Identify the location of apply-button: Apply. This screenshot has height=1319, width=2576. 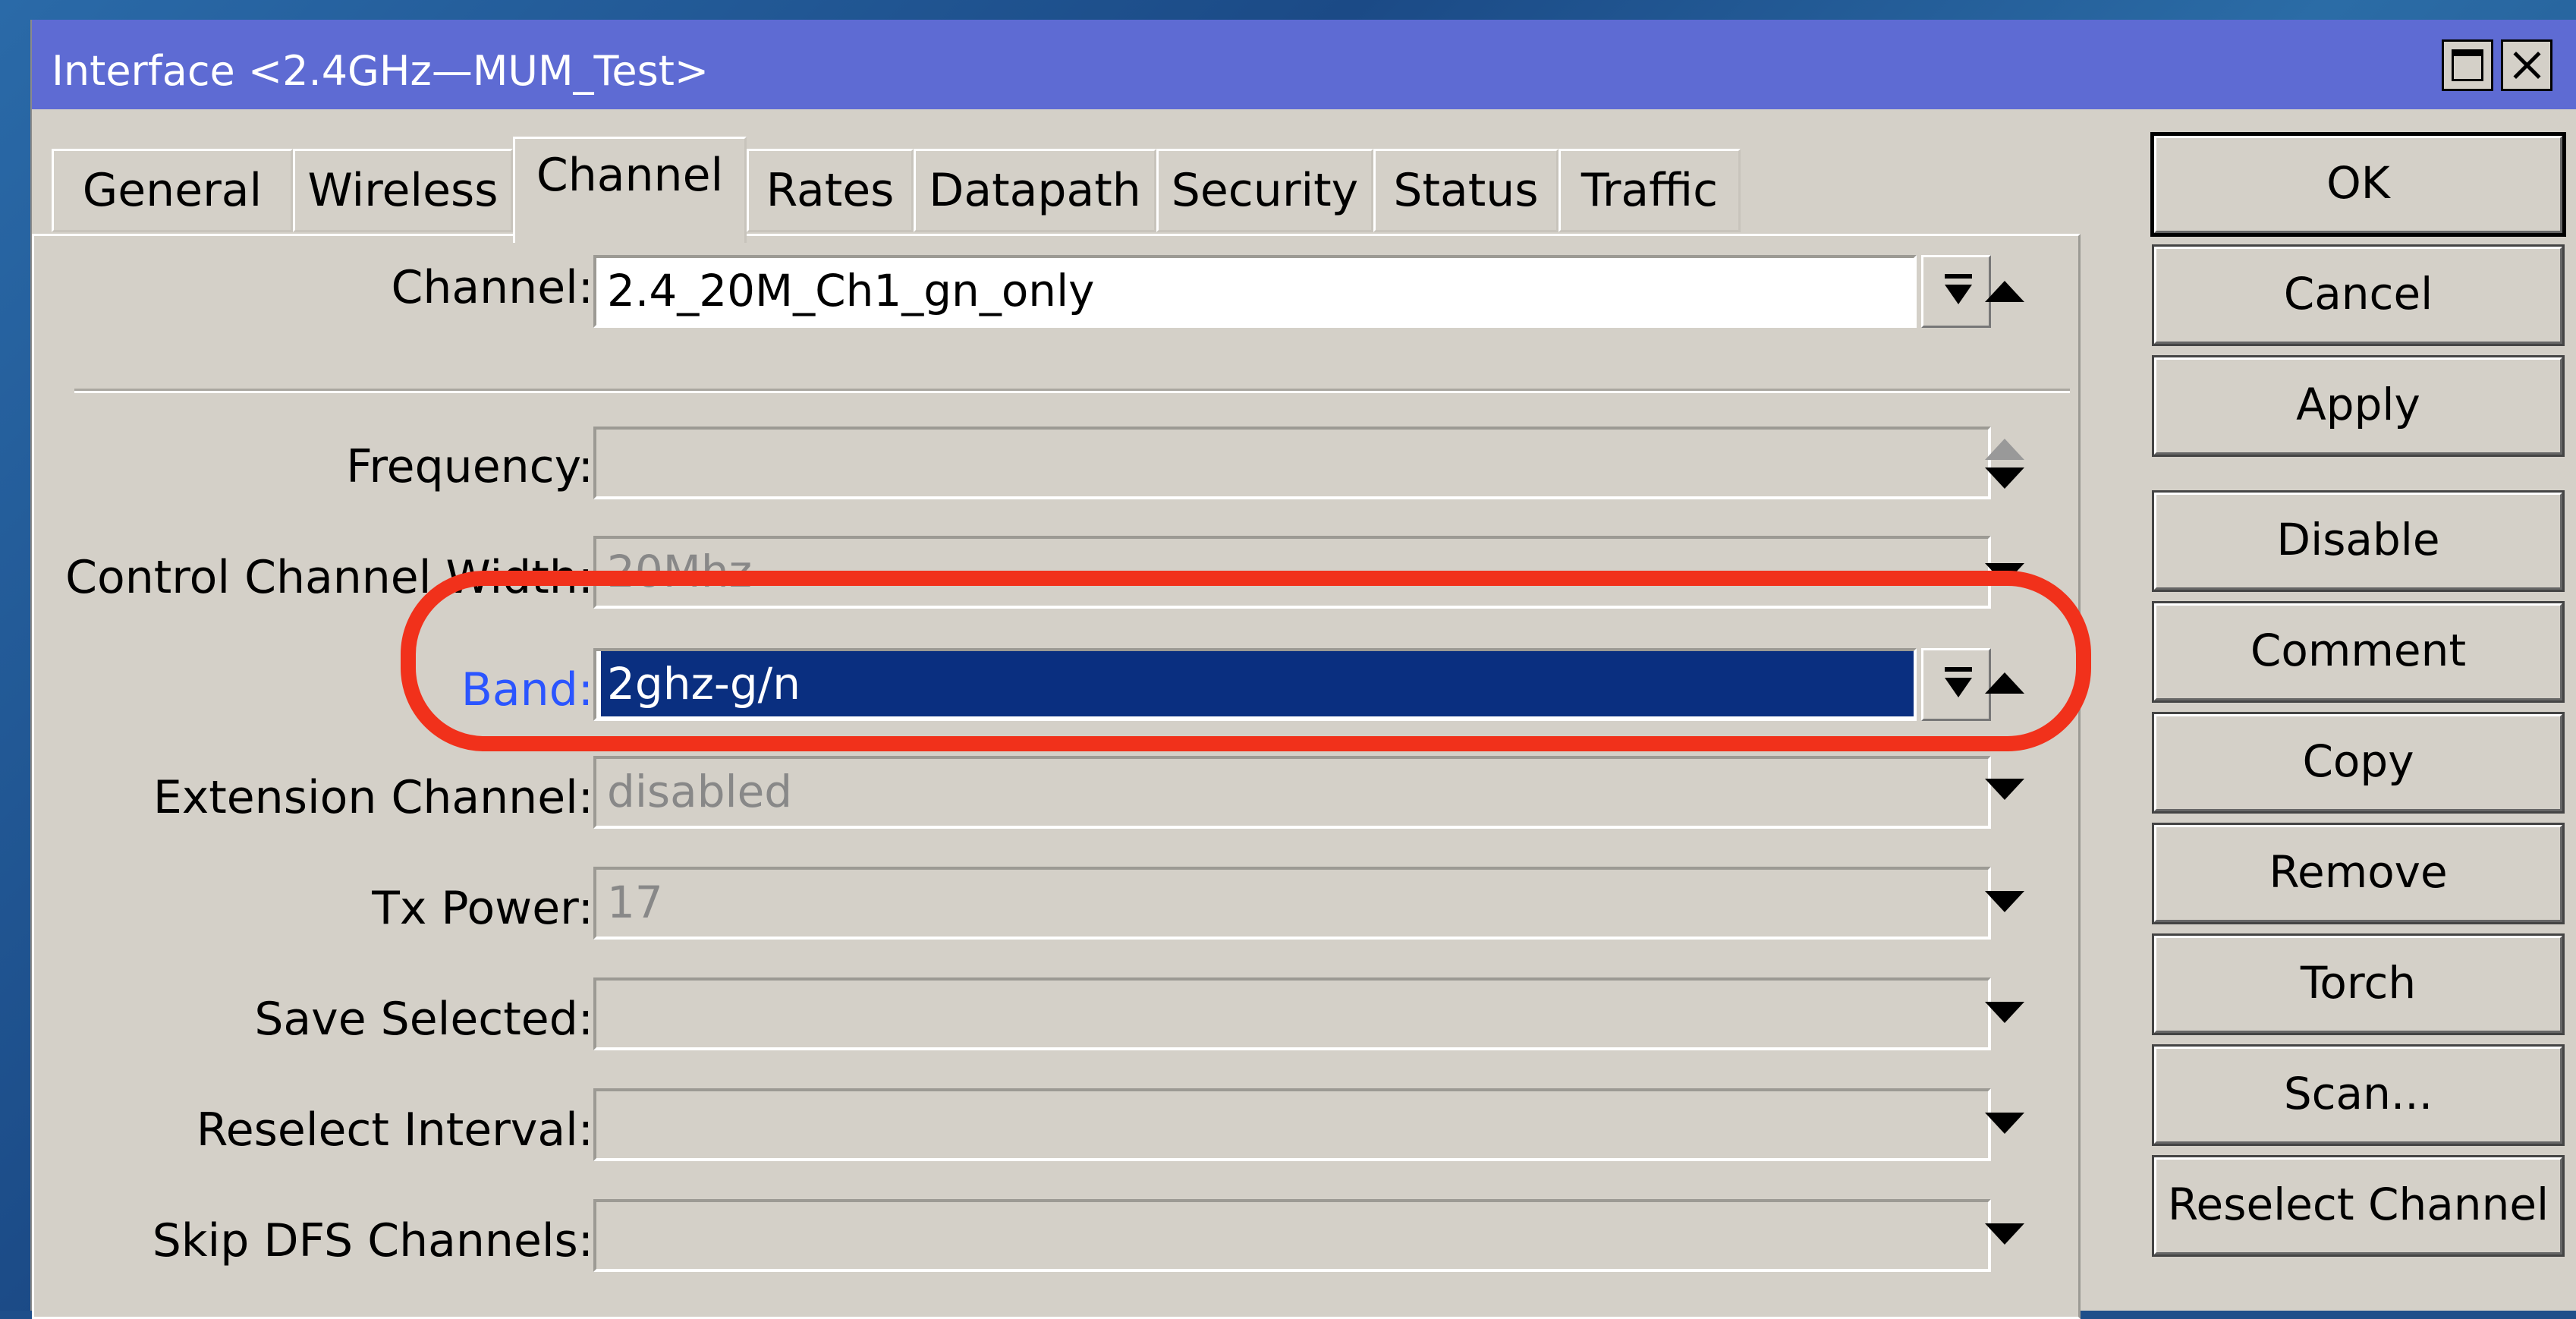
(2358, 406).